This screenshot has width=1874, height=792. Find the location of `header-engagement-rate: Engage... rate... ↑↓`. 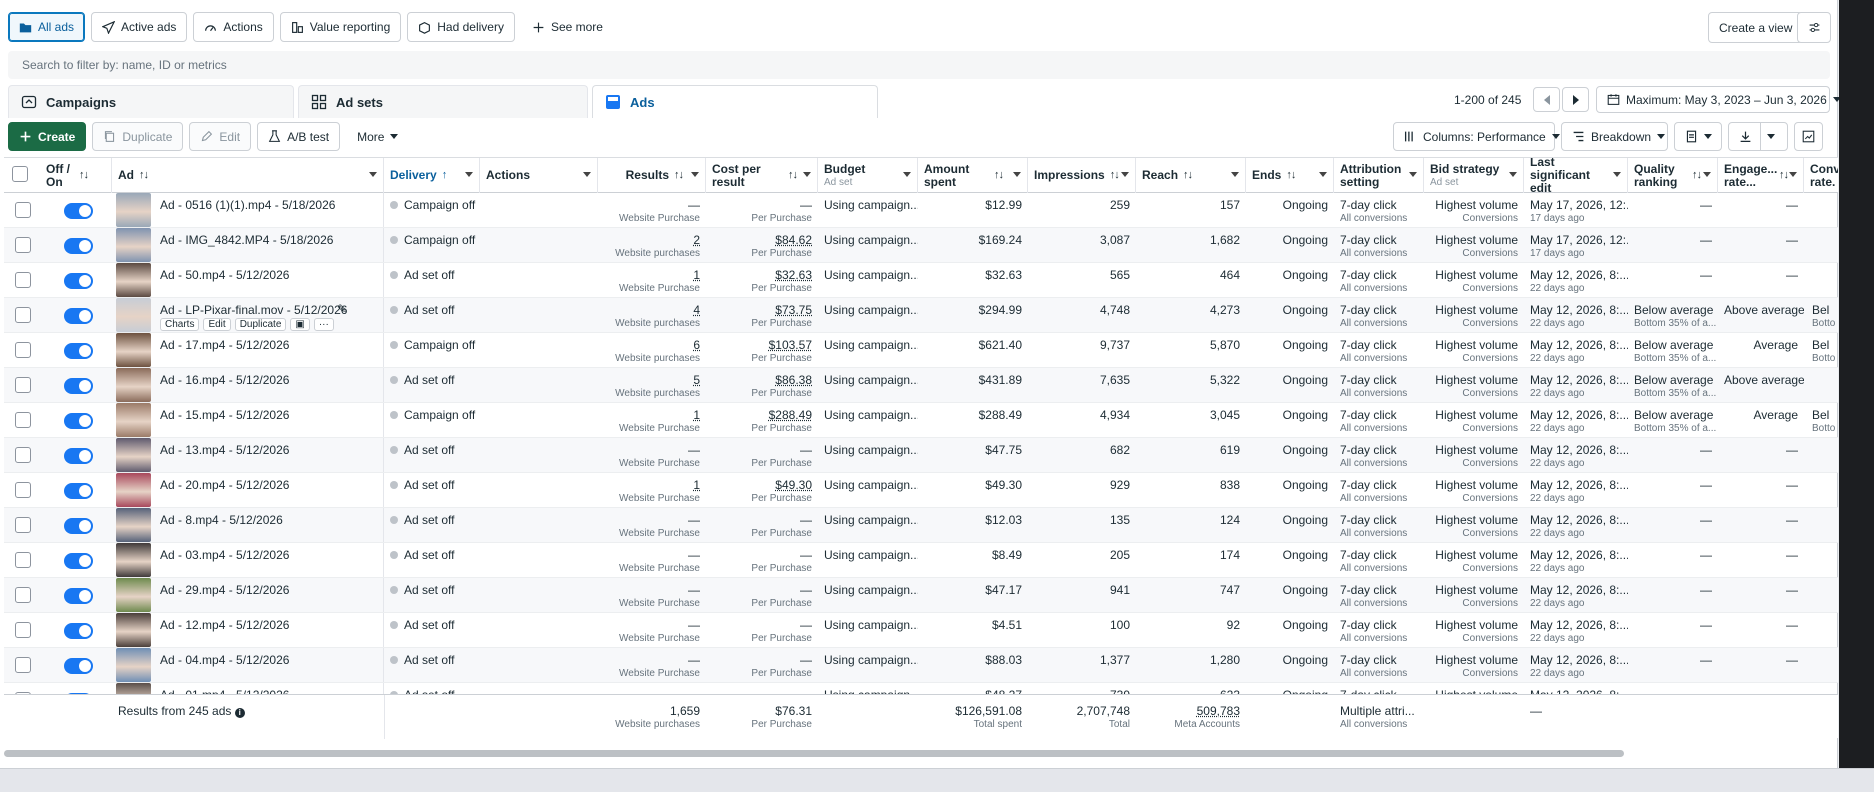

header-engagement-rate: Engage... rate... ↑↓ is located at coordinates (1761, 175).